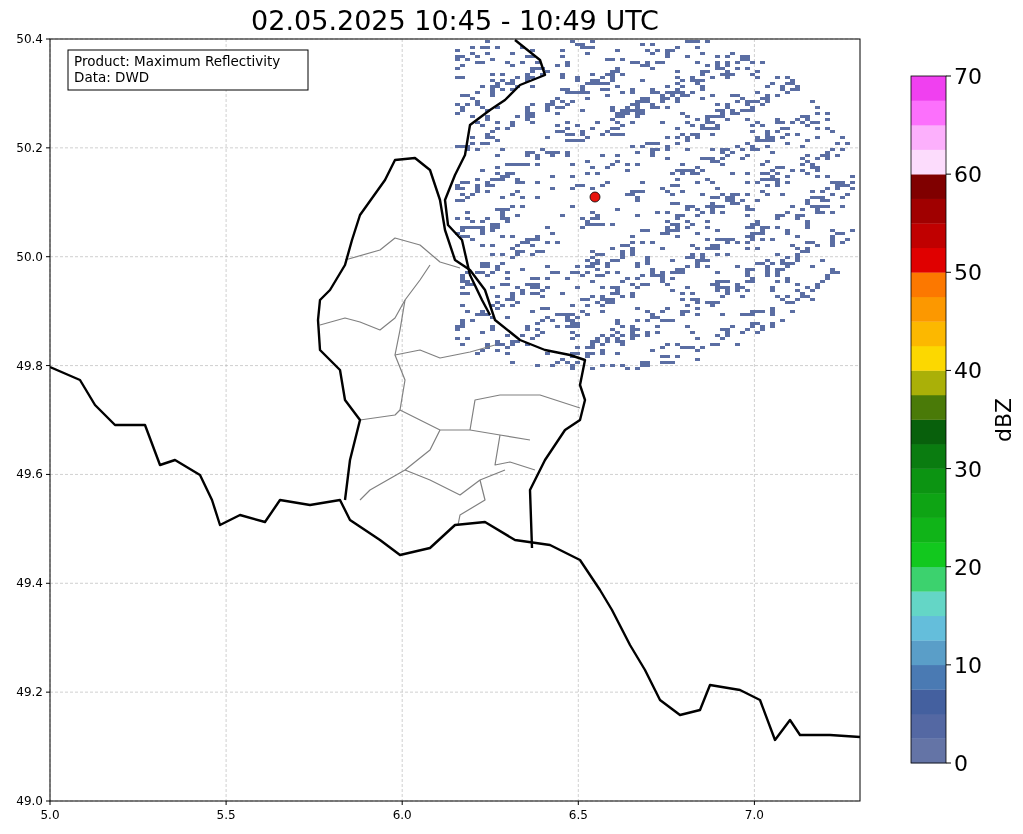 The width and height of the screenshot is (1023, 834). I want to click on x-tick-label: 5.0, so click(50, 815).